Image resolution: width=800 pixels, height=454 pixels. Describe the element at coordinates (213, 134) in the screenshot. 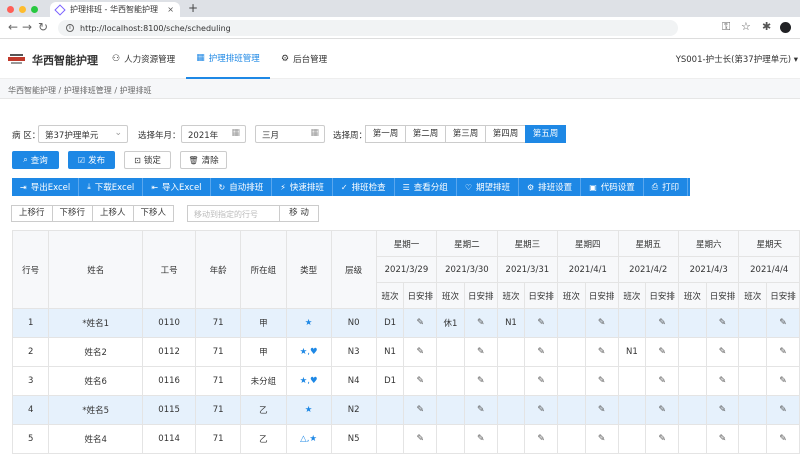

I see `year-select: 2021年 ▦` at that location.